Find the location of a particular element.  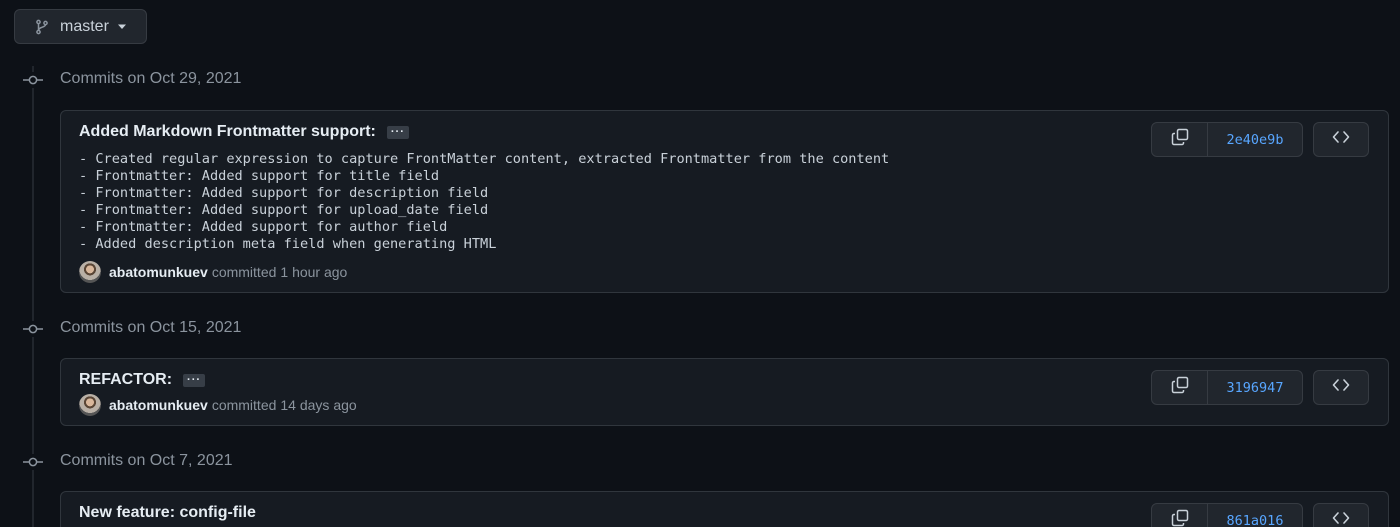

commit-time: 1 hour ago is located at coordinates (314, 272).